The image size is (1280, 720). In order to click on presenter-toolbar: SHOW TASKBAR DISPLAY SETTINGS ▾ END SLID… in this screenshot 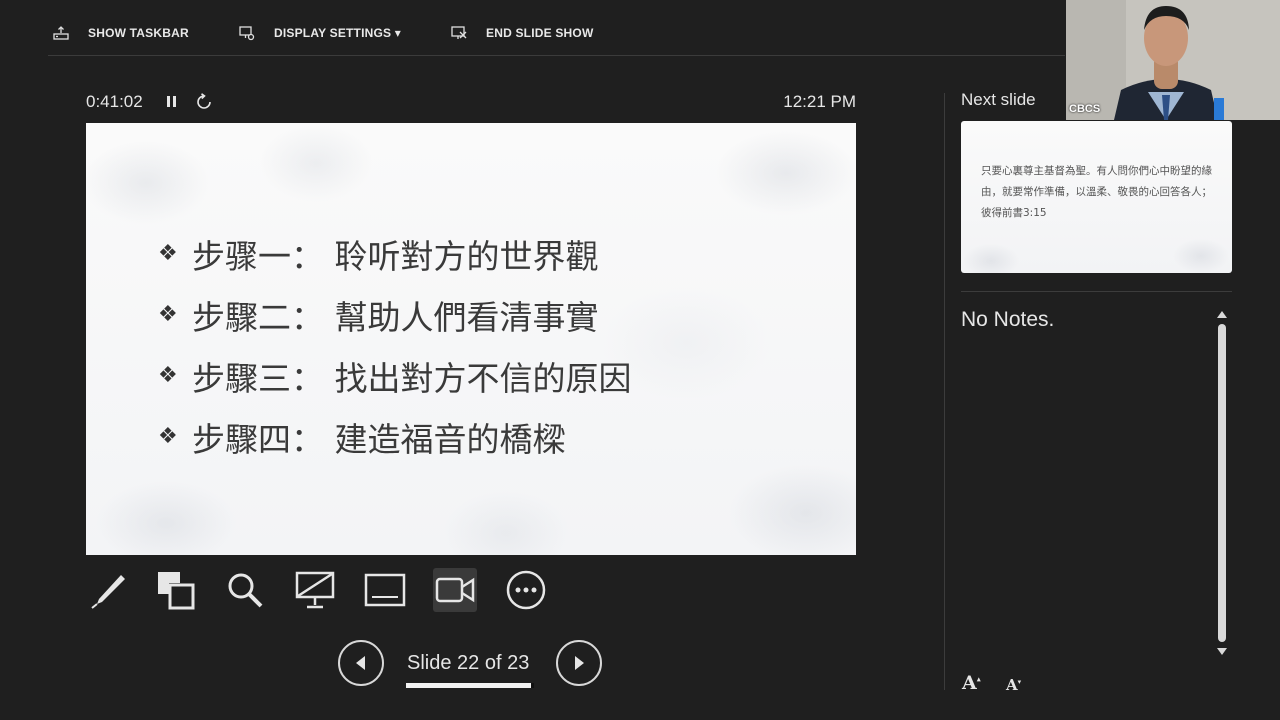, I will do `click(532, 28)`.